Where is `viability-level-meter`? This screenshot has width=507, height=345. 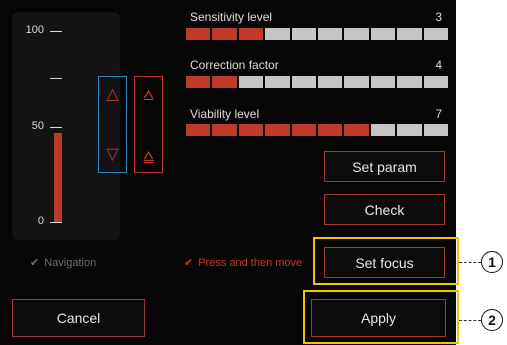
viability-level-meter is located at coordinates (317, 130).